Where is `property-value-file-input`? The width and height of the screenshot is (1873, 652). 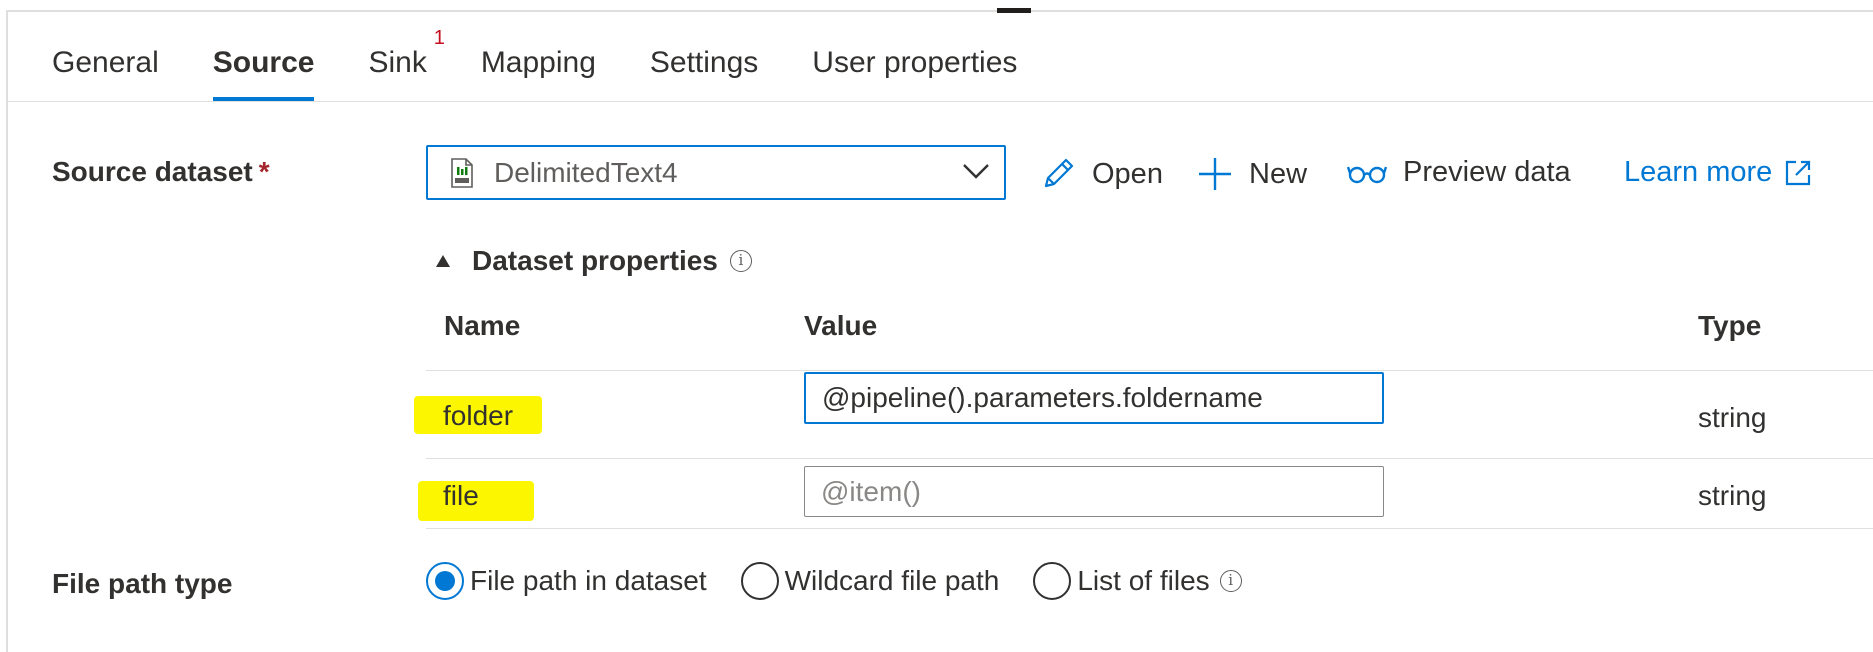 property-value-file-input is located at coordinates (1094, 491).